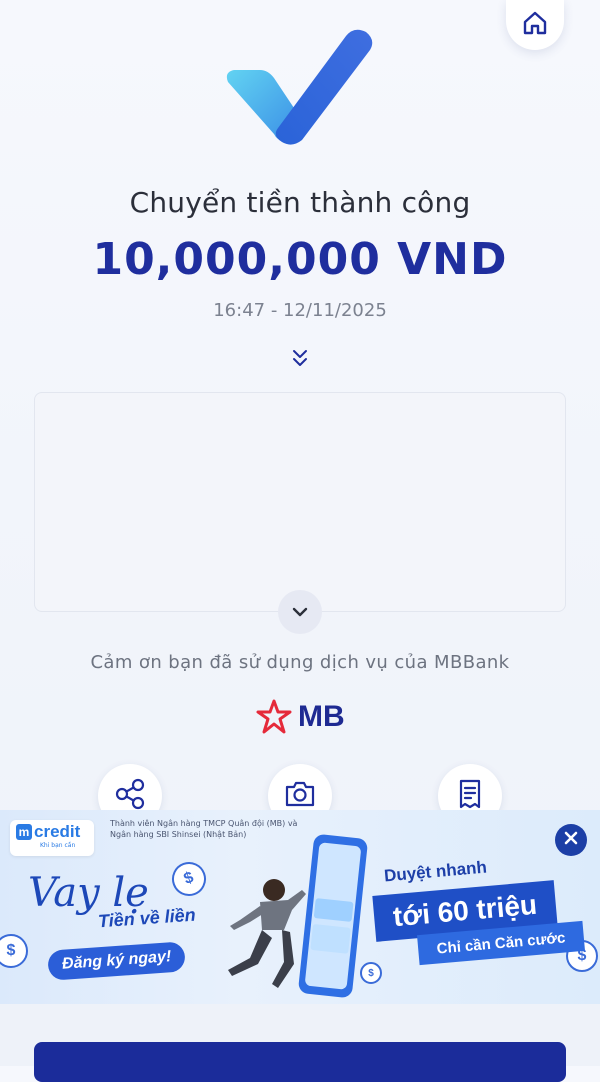 This screenshot has height=1082, width=600. What do you see at coordinates (117, 961) in the screenshot?
I see `register-now-button: Đăng ký ngay!` at bounding box center [117, 961].